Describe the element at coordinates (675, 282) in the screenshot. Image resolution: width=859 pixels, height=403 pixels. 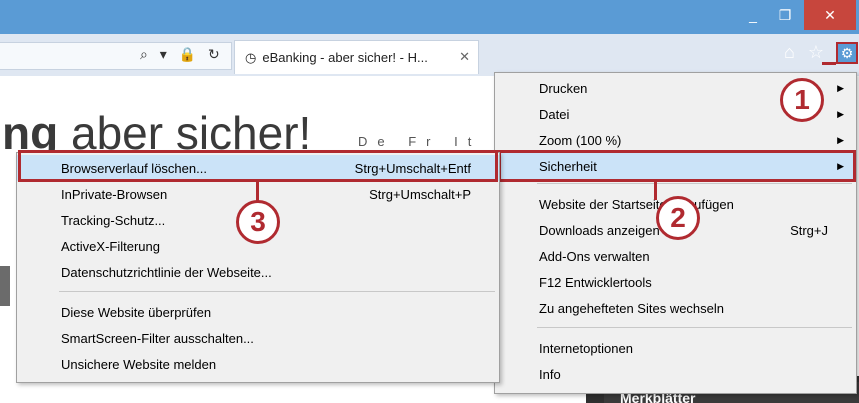
I see `menu-item-f12: F12 Entwicklertools` at that location.